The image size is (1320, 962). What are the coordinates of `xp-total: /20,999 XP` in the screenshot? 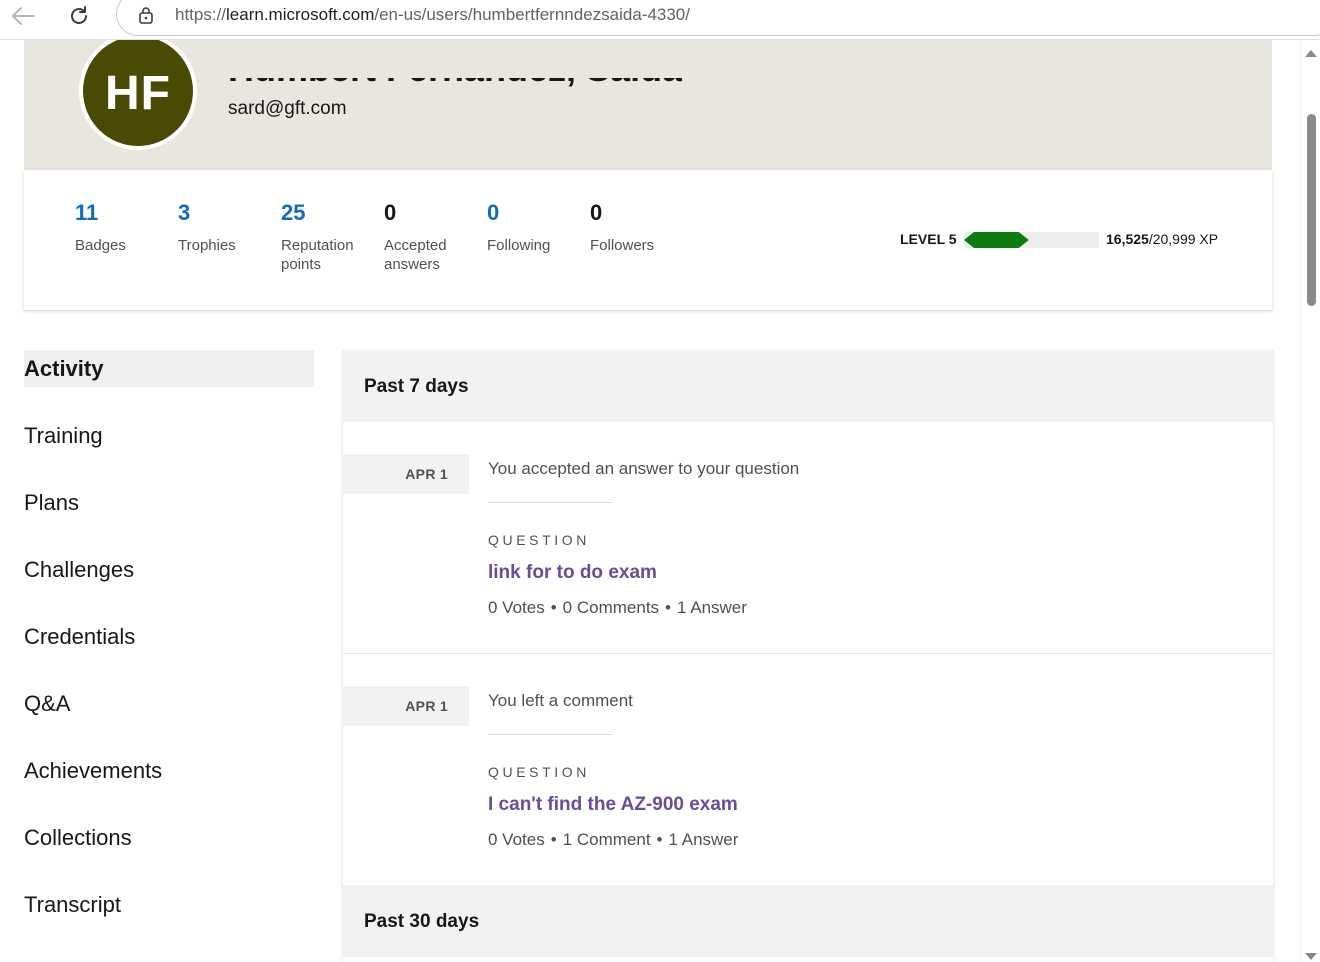 It's located at (1183, 239).